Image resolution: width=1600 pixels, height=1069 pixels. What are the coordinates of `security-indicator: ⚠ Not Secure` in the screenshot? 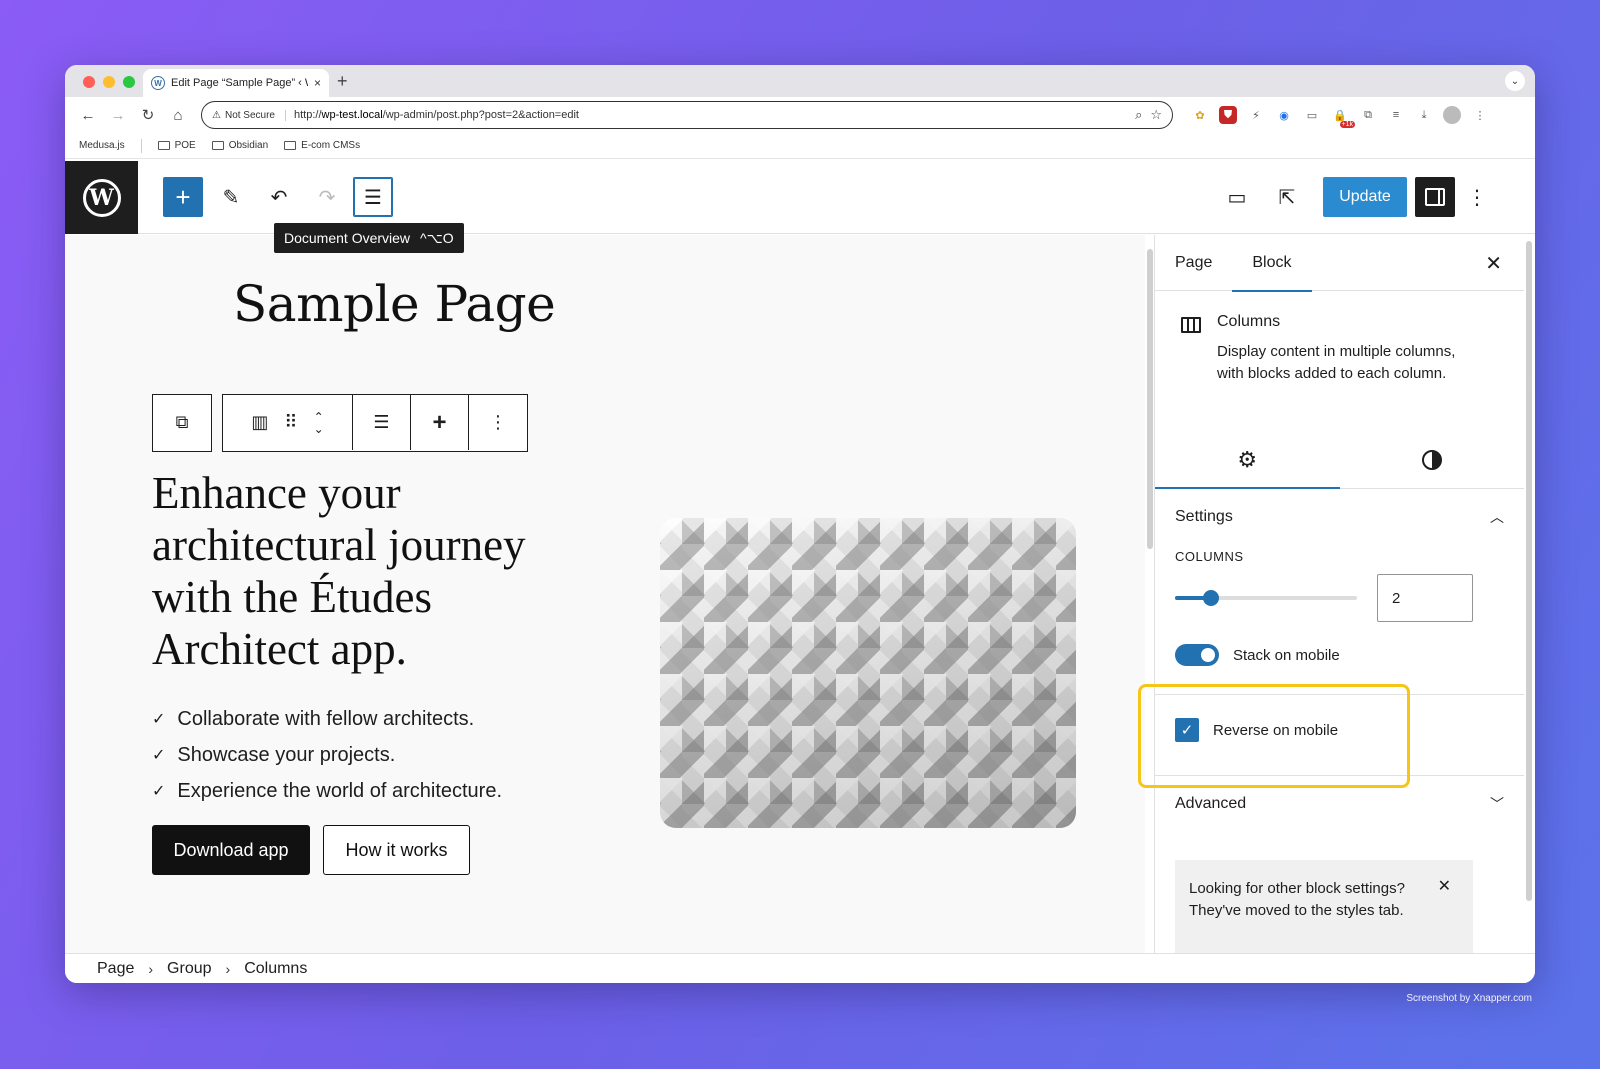 It's located at (249, 115).